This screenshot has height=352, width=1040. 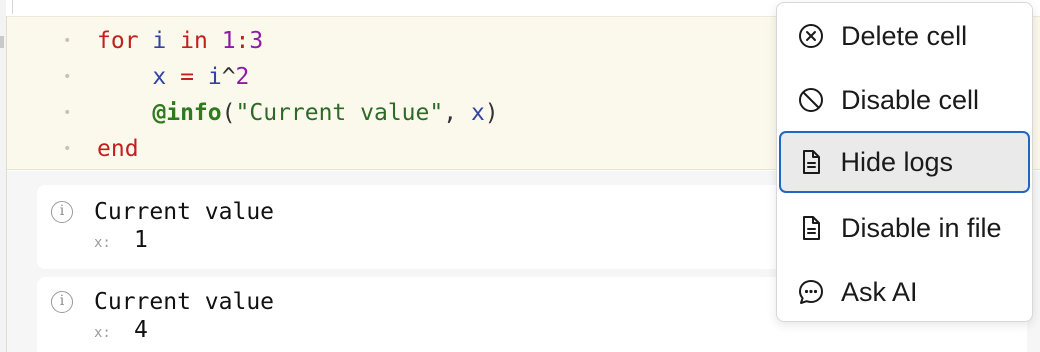 I want to click on log-value: 1, so click(x=141, y=240).